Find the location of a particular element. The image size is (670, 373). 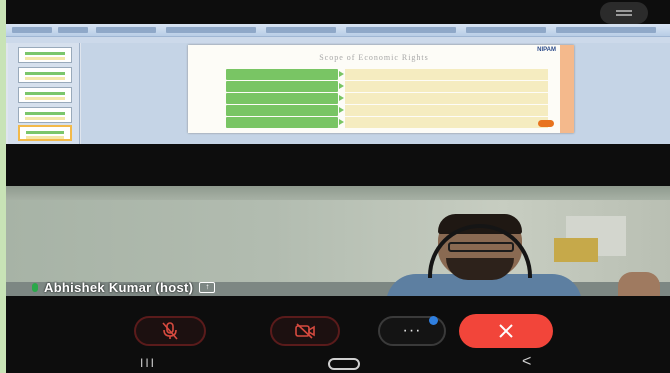

share-screen-icon: ↑ is located at coordinates (207, 287).